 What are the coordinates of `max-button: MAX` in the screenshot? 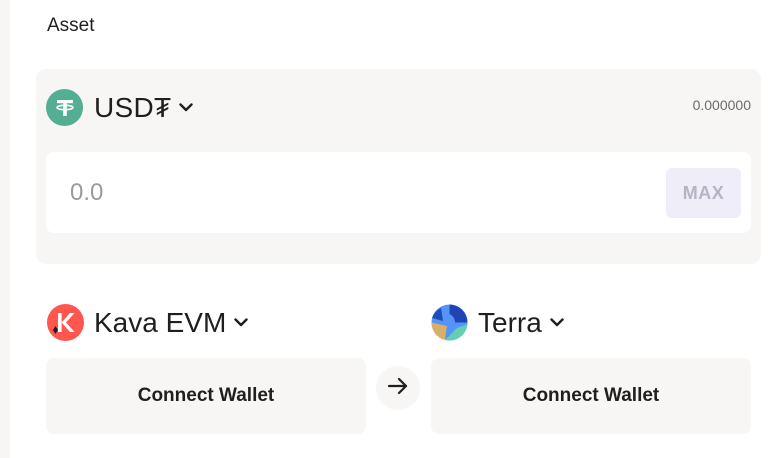 It's located at (703, 193).